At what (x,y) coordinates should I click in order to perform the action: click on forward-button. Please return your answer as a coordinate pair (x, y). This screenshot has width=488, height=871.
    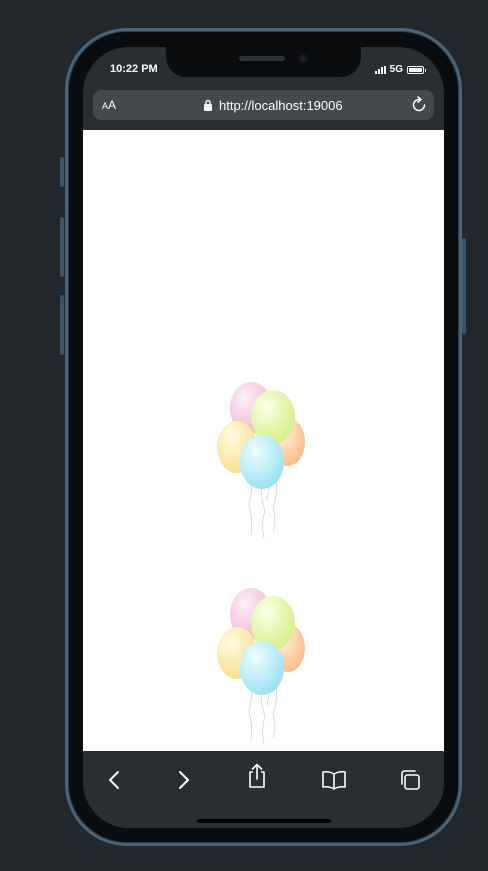
    Looking at the image, I should click on (184, 780).